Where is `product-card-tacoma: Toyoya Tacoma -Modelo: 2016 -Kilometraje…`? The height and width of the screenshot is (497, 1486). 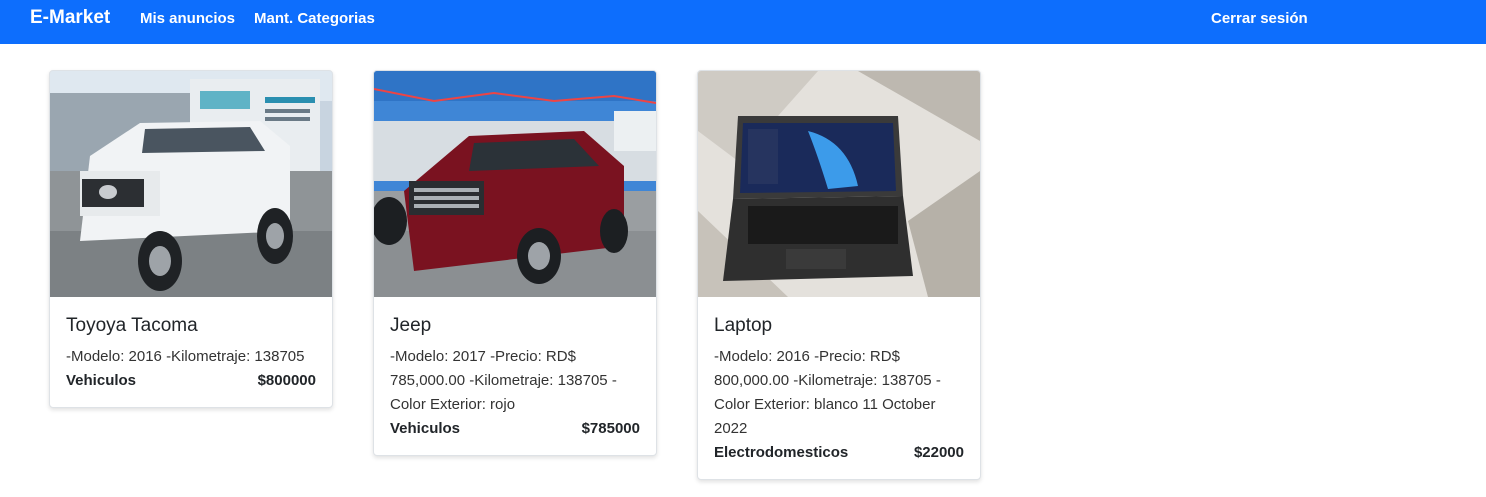 product-card-tacoma: Toyoya Tacoma -Modelo: 2016 -Kilometraje… is located at coordinates (191, 239).